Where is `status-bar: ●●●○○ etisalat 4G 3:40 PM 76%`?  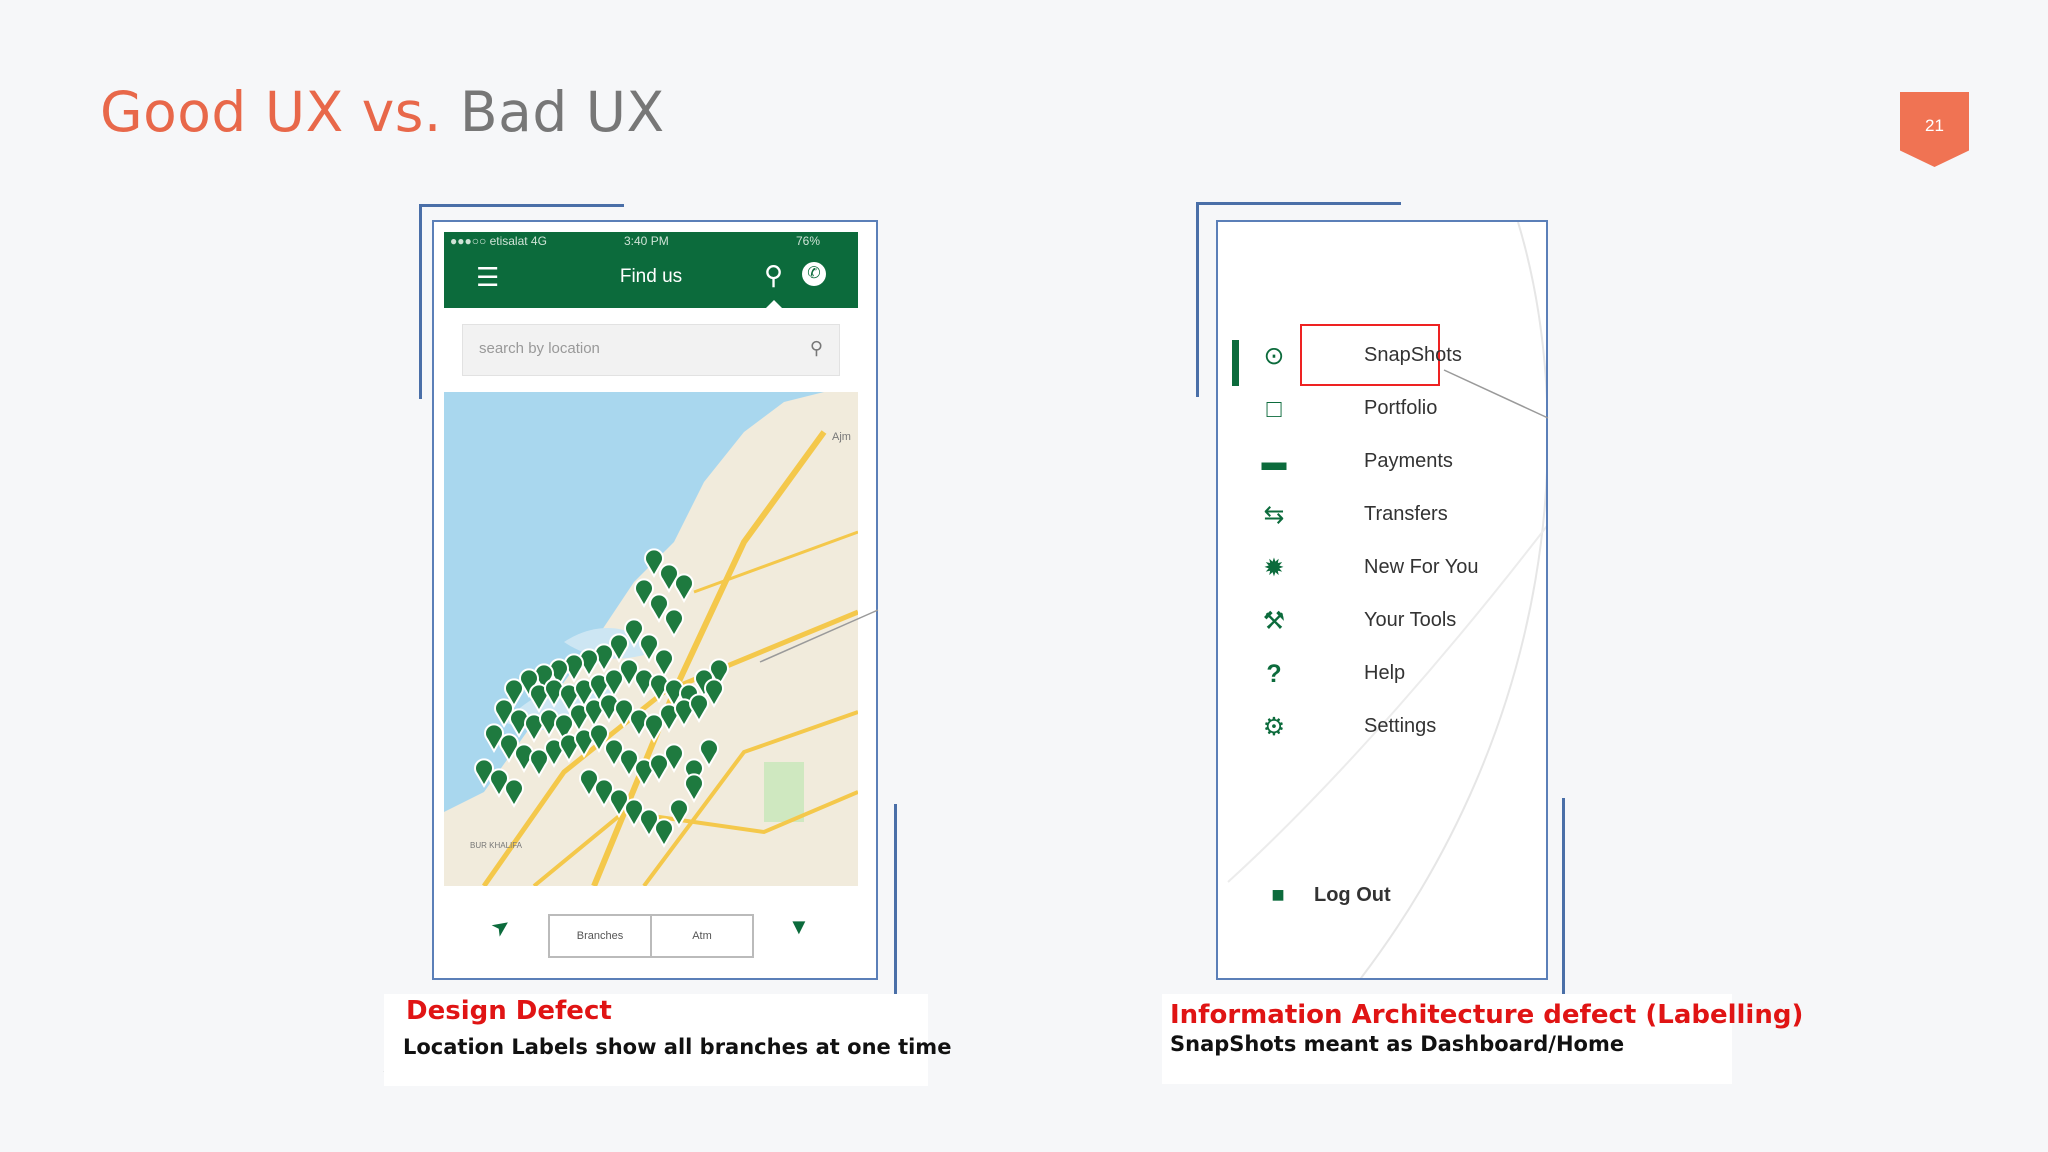 status-bar: ●●●○○ etisalat 4G 3:40 PM 76% is located at coordinates (651, 241).